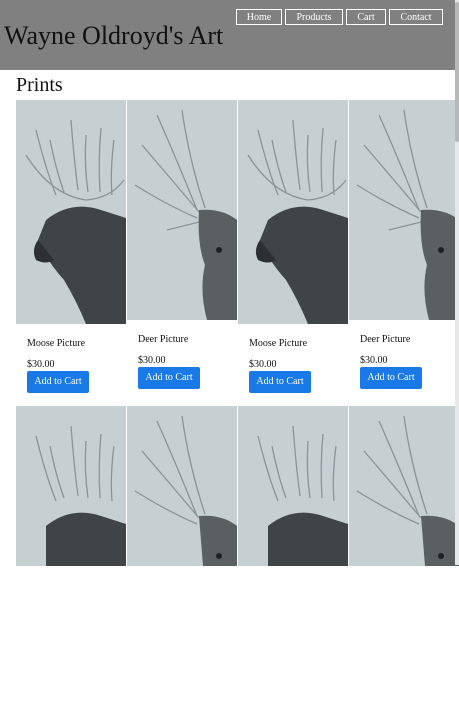  Describe the element at coordinates (259, 17) in the screenshot. I see `nav-home-button: Home` at that location.